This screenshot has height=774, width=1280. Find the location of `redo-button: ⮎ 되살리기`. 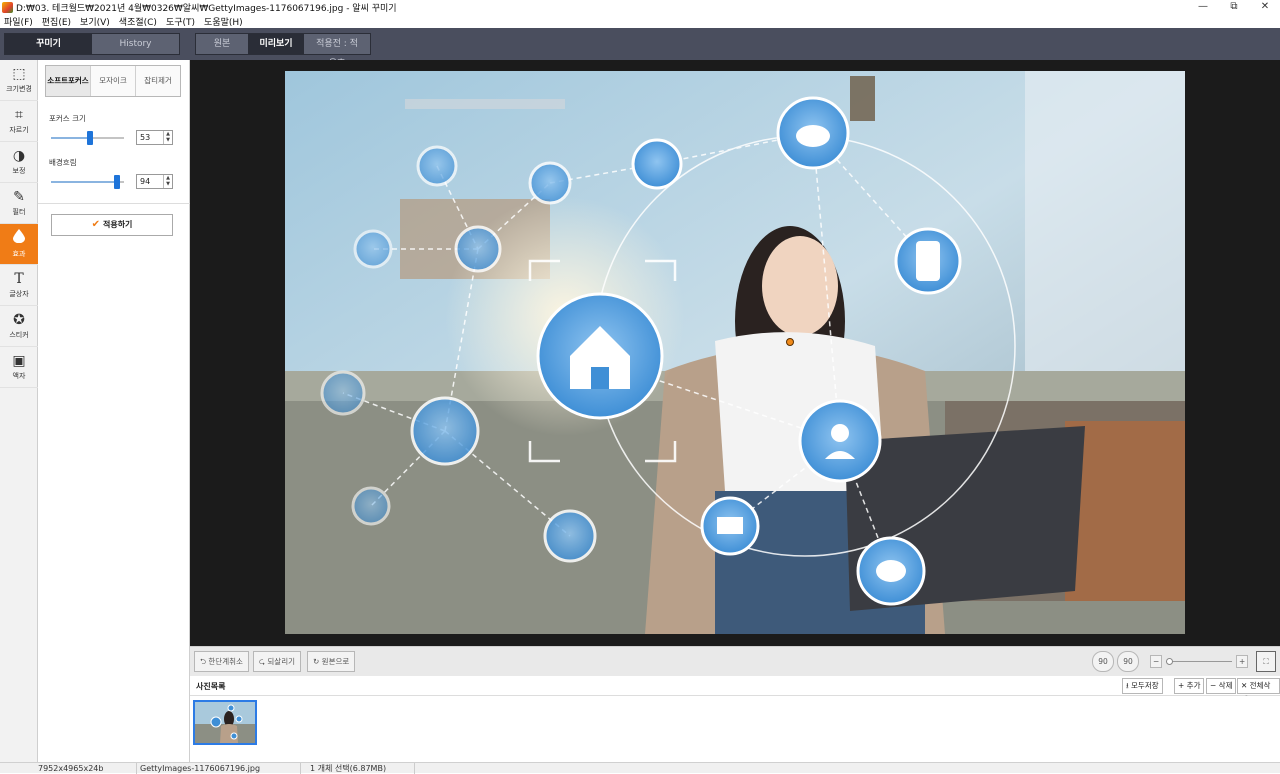

redo-button: ⮎ 되살리기 is located at coordinates (277, 661).